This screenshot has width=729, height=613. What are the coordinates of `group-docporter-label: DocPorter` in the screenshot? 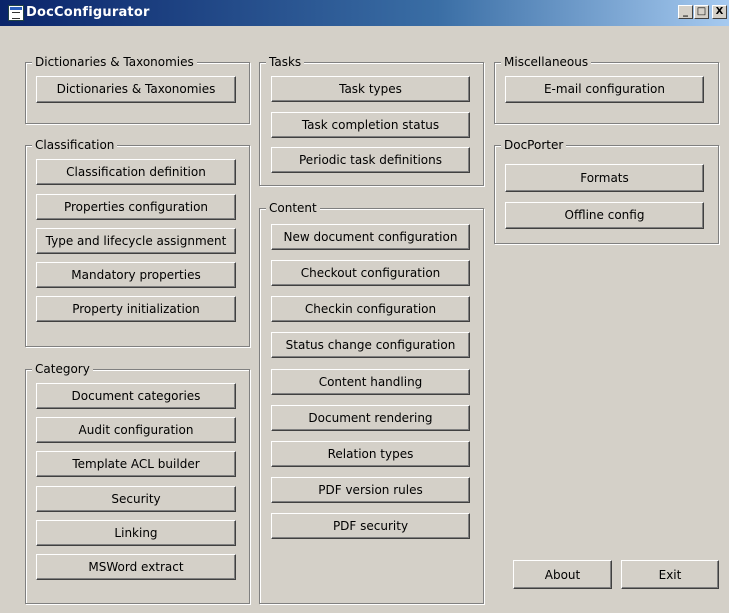 It's located at (534, 145).